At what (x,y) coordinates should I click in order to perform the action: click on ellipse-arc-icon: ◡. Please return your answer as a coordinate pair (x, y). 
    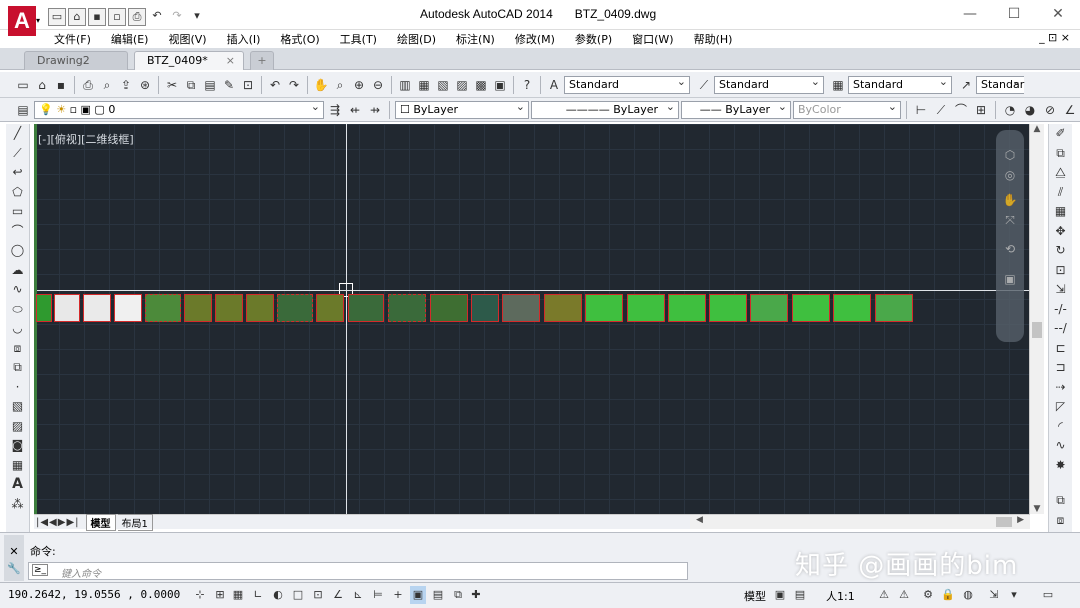
    Looking at the image, I should click on (18, 329).